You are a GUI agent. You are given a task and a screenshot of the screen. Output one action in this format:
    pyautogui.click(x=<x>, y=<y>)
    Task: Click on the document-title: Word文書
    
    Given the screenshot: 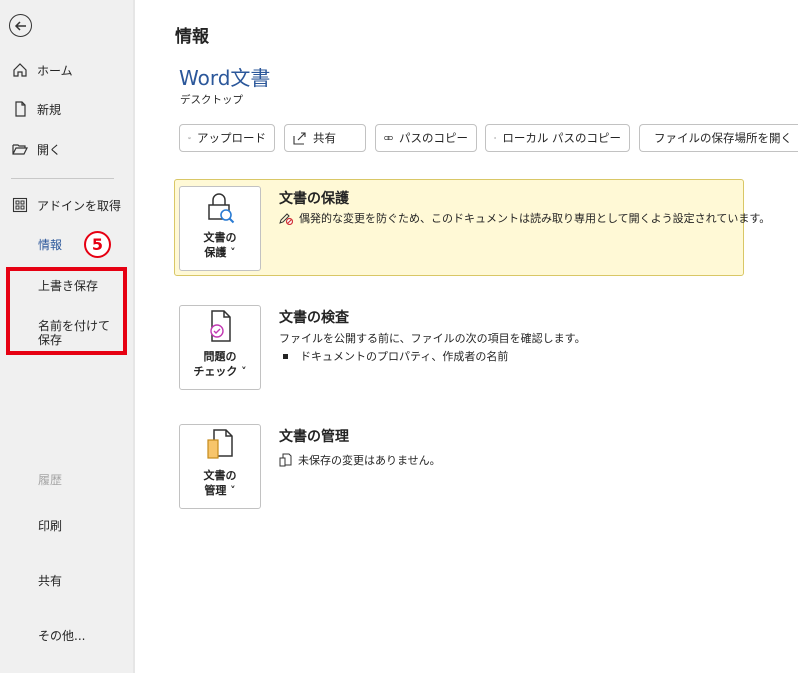 What is the action you would take?
    pyautogui.click(x=225, y=78)
    